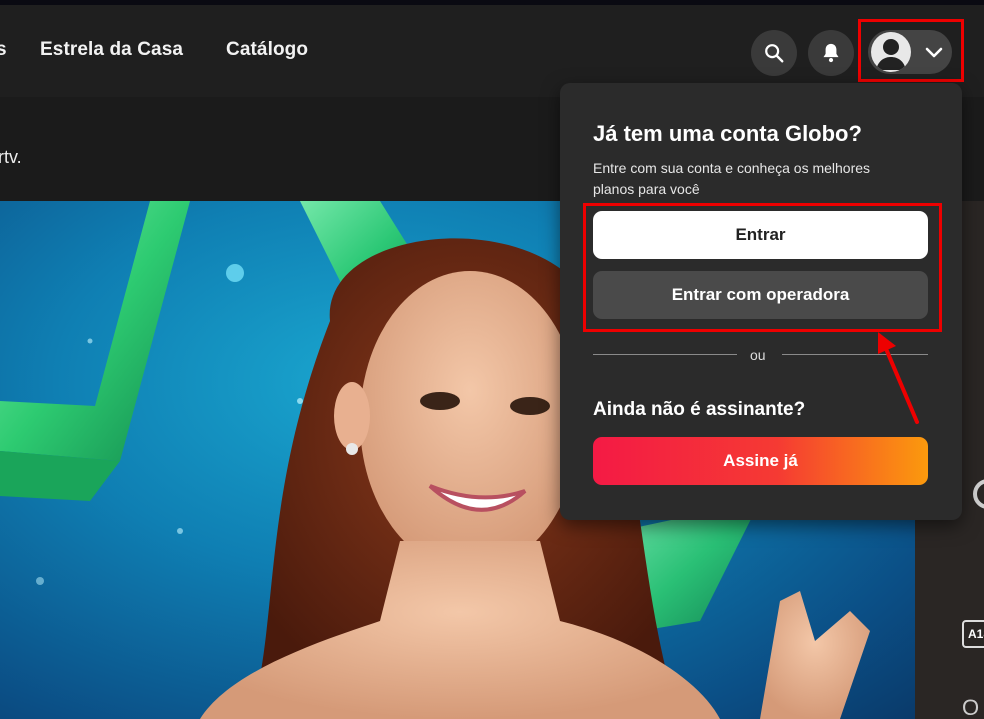  I want to click on profile-menu-button, so click(910, 52).